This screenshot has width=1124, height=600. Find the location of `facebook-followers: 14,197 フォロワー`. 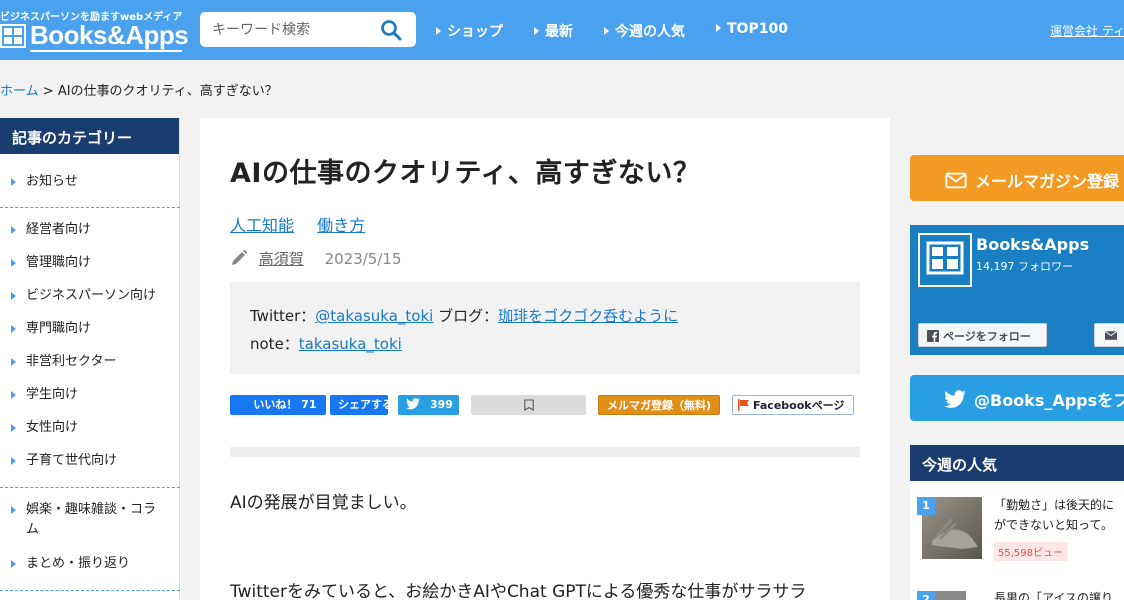

facebook-followers: 14,197 フォロワー is located at coordinates (1024, 266).